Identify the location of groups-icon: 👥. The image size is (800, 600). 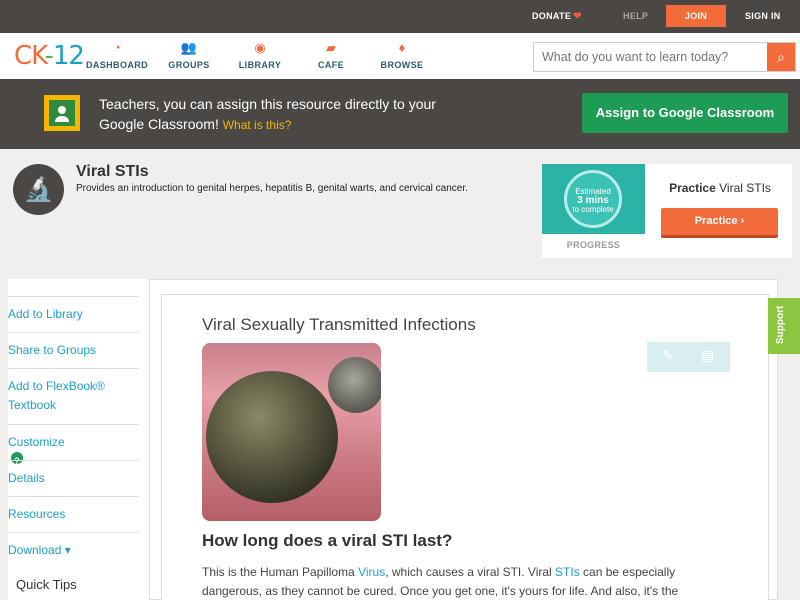
(189, 47).